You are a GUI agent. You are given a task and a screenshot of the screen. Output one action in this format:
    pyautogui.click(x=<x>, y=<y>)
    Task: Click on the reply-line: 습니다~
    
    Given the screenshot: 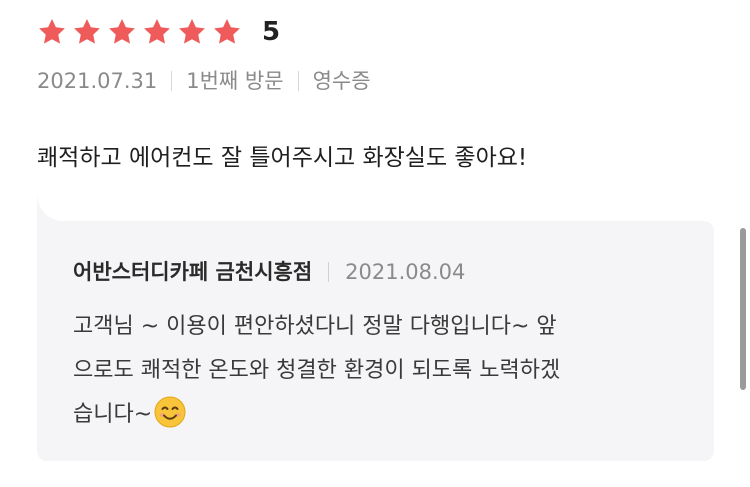 What is the action you would take?
    pyautogui.click(x=378, y=415)
    